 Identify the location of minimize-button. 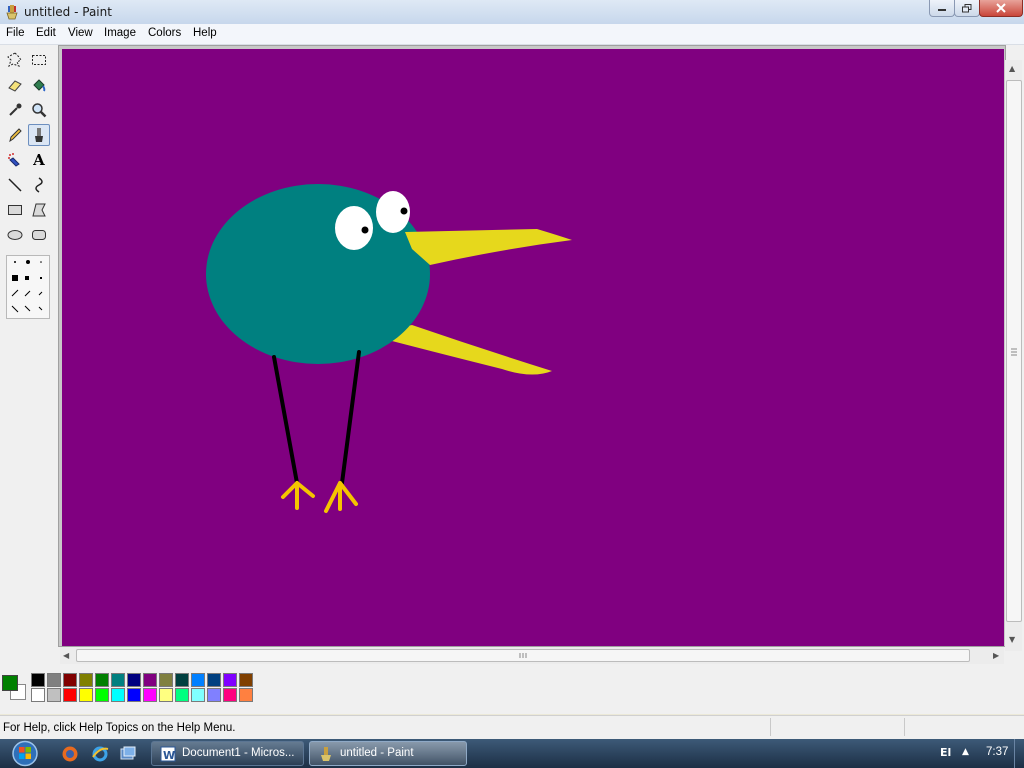
(942, 8).